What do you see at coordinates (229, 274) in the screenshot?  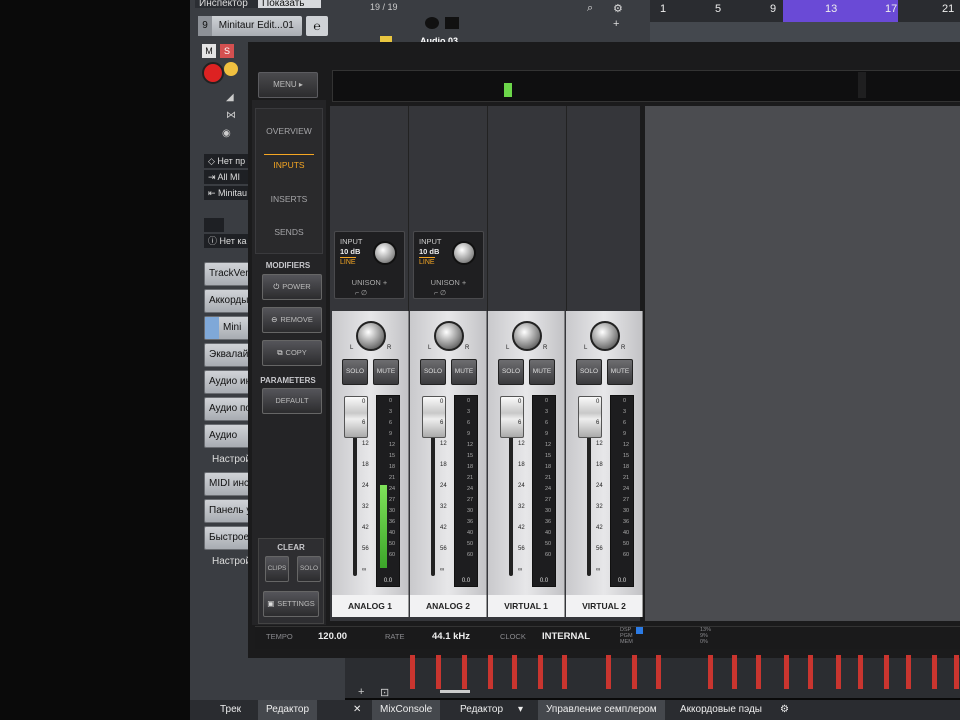 I see `section-trackversions: TrackVers` at bounding box center [229, 274].